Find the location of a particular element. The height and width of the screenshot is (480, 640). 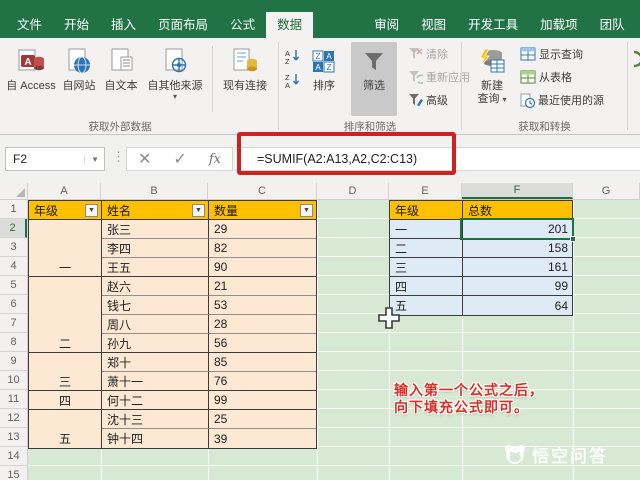

cell-total: 99 is located at coordinates (517, 286).